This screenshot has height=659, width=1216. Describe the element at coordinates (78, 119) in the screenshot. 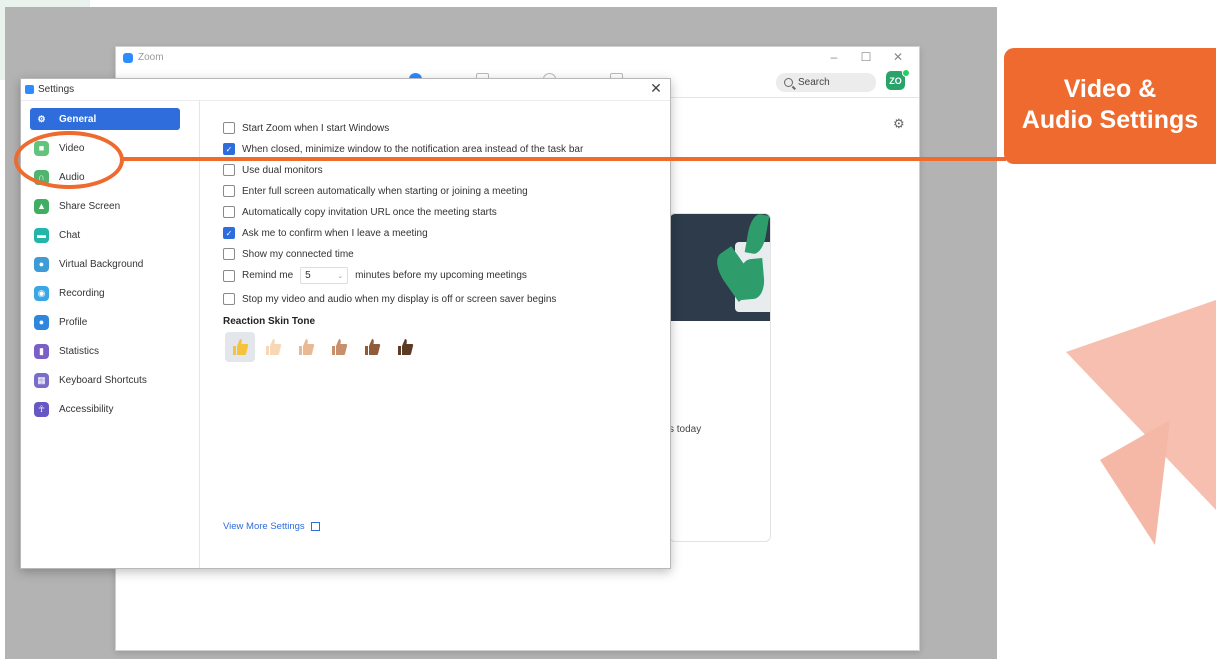

I see `sidebar-item-label: General` at that location.